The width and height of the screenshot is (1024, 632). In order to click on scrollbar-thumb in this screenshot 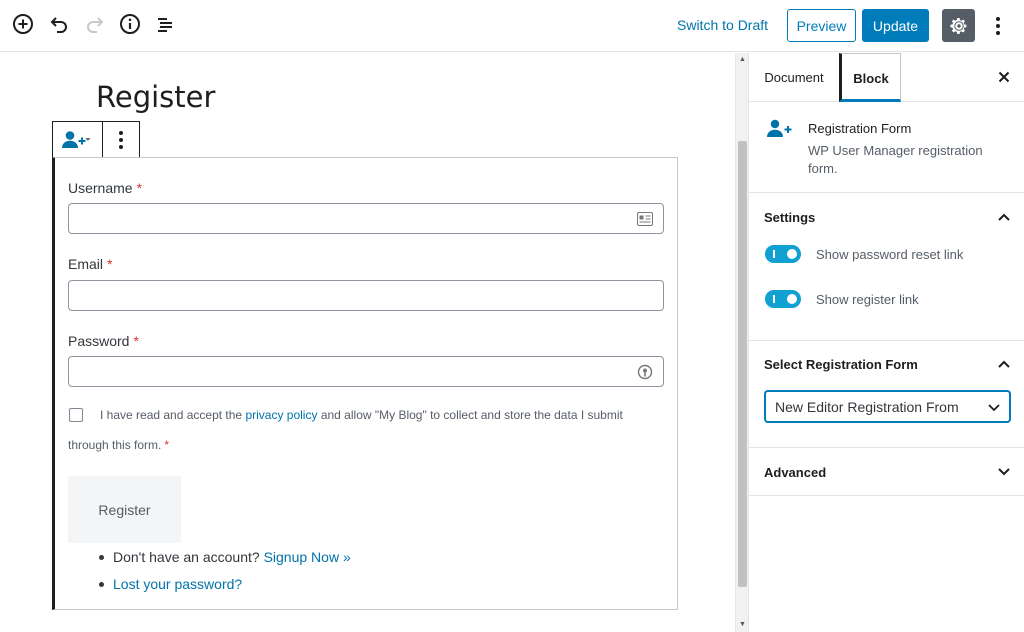, I will do `click(742, 364)`.